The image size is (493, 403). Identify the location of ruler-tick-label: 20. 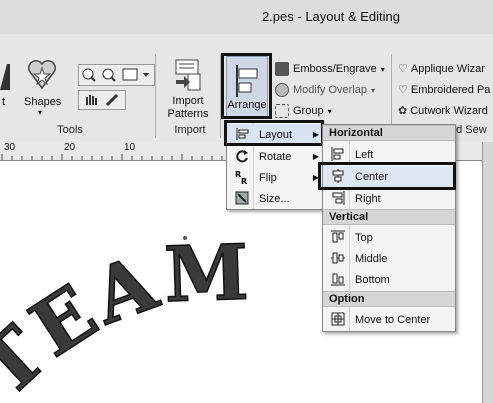
(70, 147).